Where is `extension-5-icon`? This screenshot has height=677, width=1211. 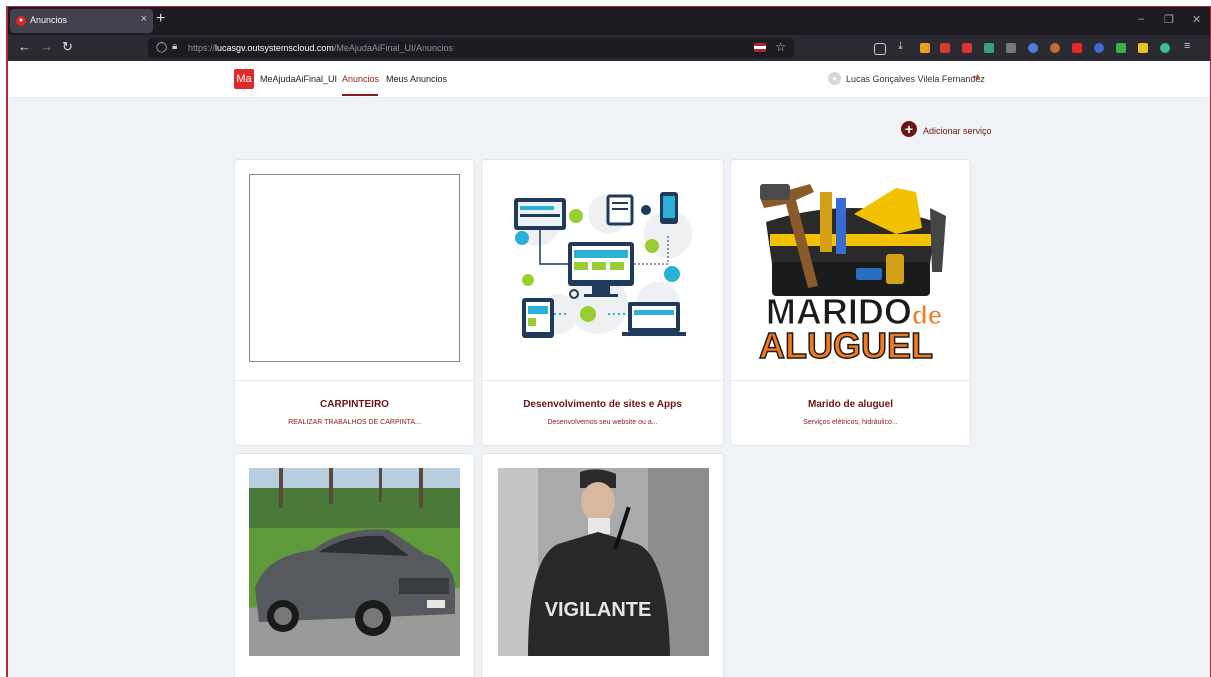
extension-5-icon is located at coordinates (1011, 48).